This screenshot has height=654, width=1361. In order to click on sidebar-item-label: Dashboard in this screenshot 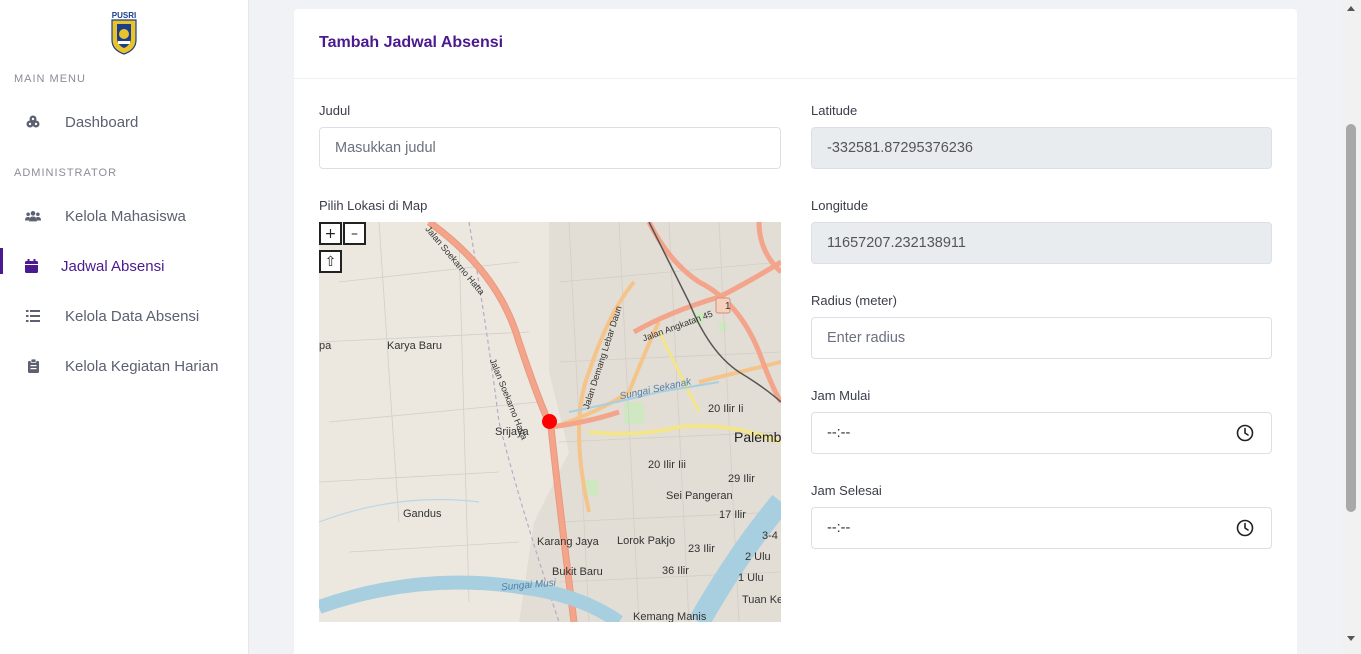, I will do `click(102, 122)`.